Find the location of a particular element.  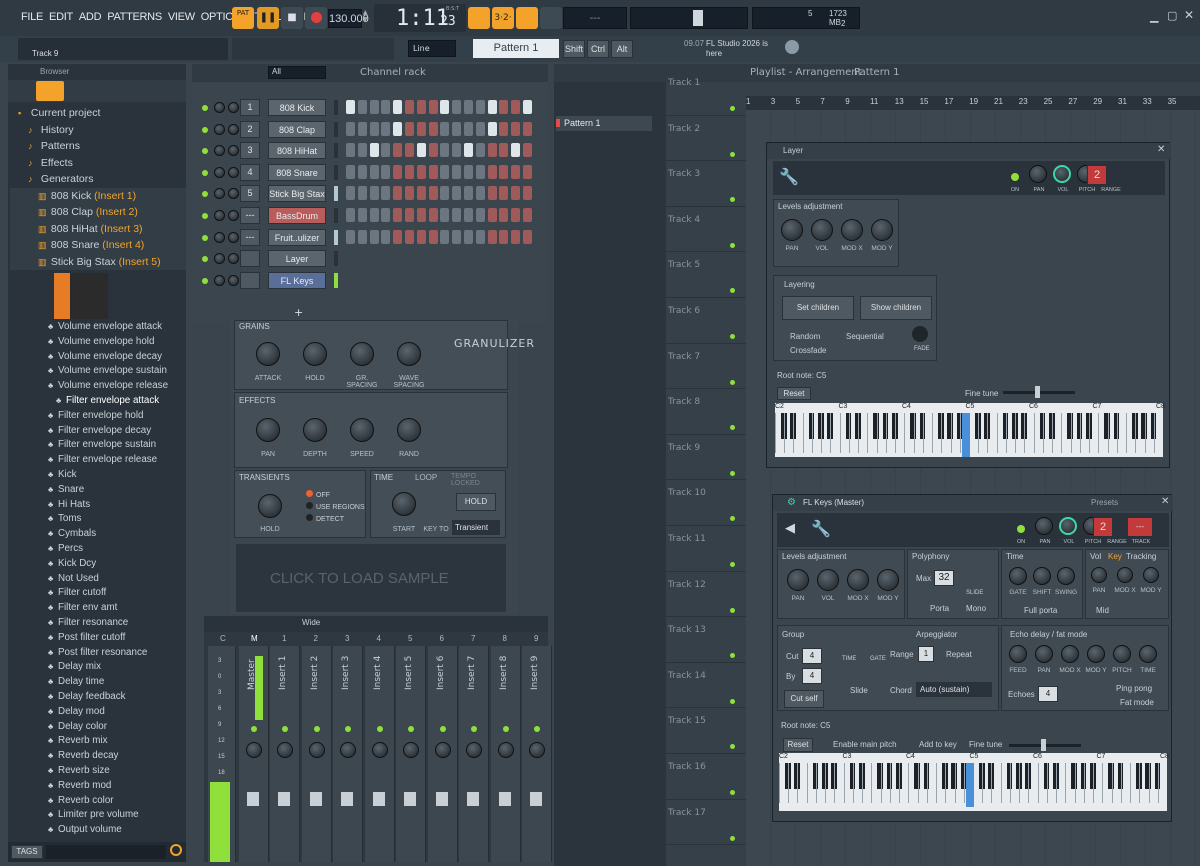

channel-name-button: 808 Snare is located at coordinates (297, 172).